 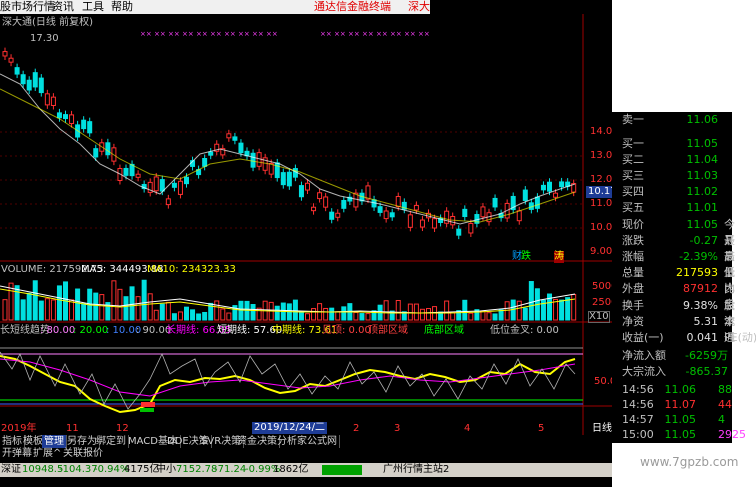 What do you see at coordinates (19, 428) in the screenshot?
I see `date-axis-year: 2019年` at bounding box center [19, 428].